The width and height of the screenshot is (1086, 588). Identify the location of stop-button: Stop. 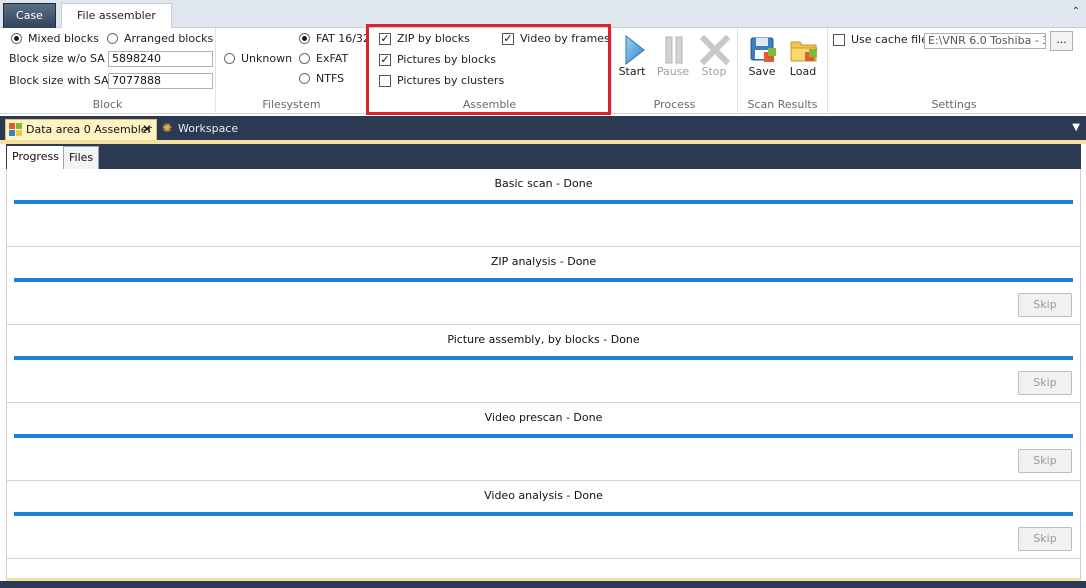
(714, 58).